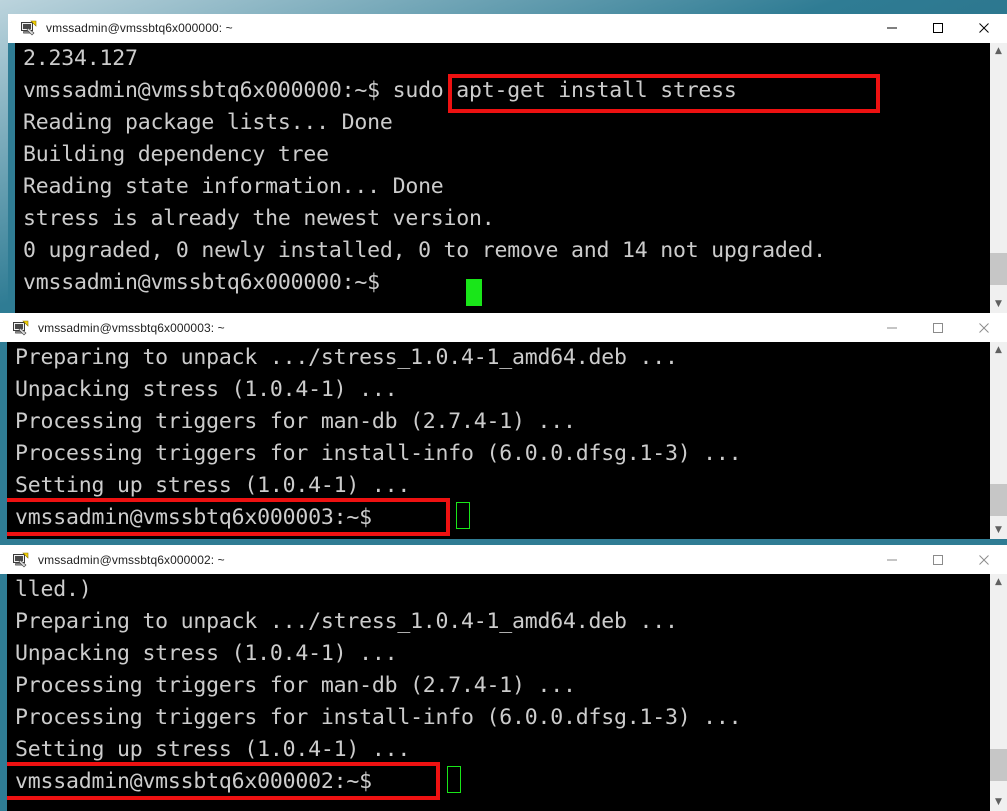 The image size is (1007, 811). Describe the element at coordinates (53, 589) in the screenshot. I see `terminal-line: lled.)` at that location.